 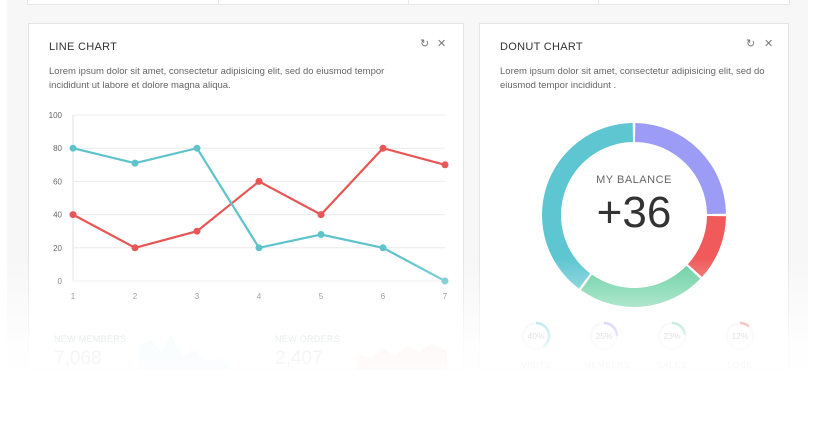 What do you see at coordinates (308, 339) in the screenshot?
I see `new-orders-label: NEW ORDERS` at bounding box center [308, 339].